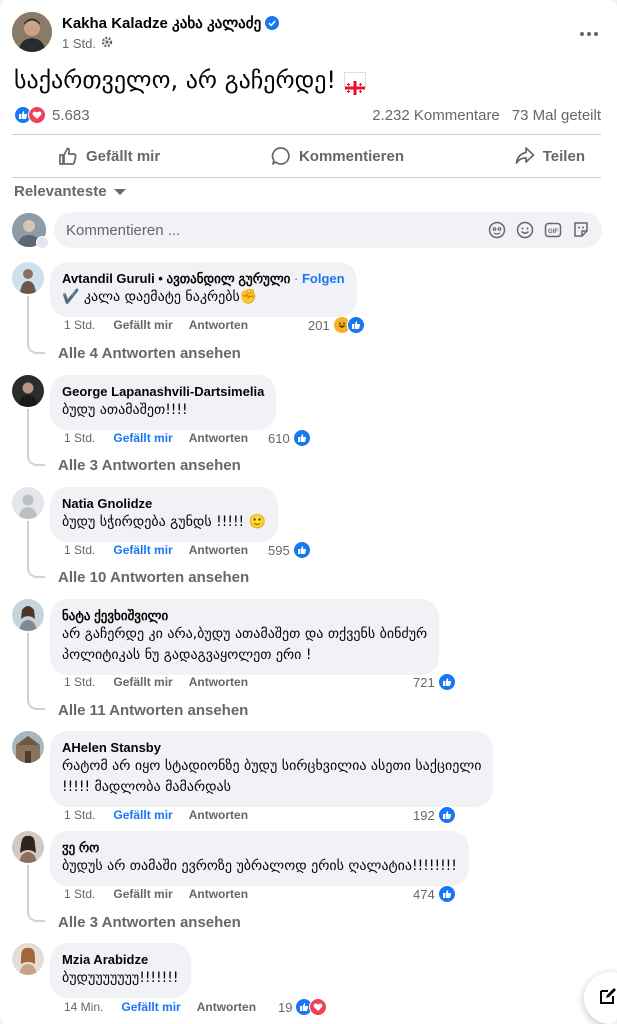 The height and width of the screenshot is (1024, 617). Describe the element at coordinates (175, 80) in the screenshot. I see `post-text-content: საქართველო, არ გაჩერდე!` at that location.